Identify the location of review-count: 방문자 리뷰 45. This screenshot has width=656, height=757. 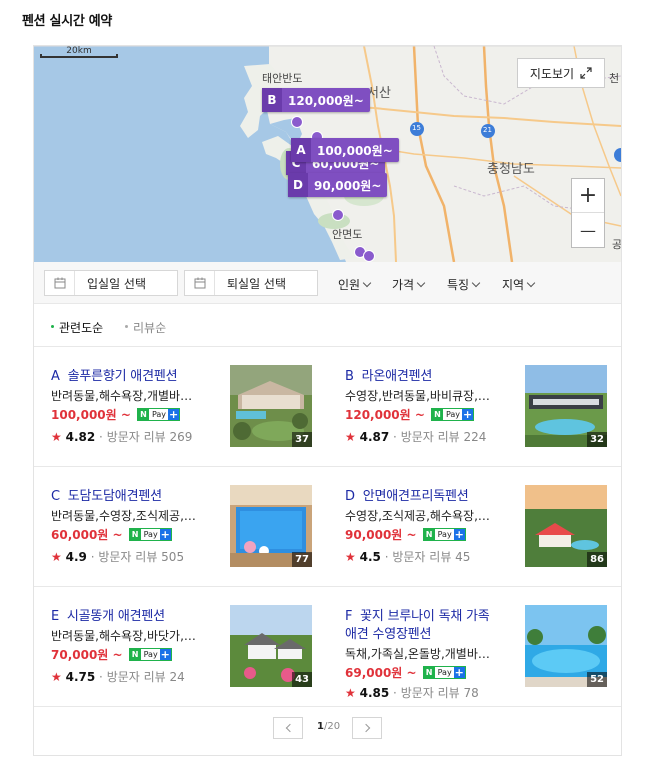
(431, 557).